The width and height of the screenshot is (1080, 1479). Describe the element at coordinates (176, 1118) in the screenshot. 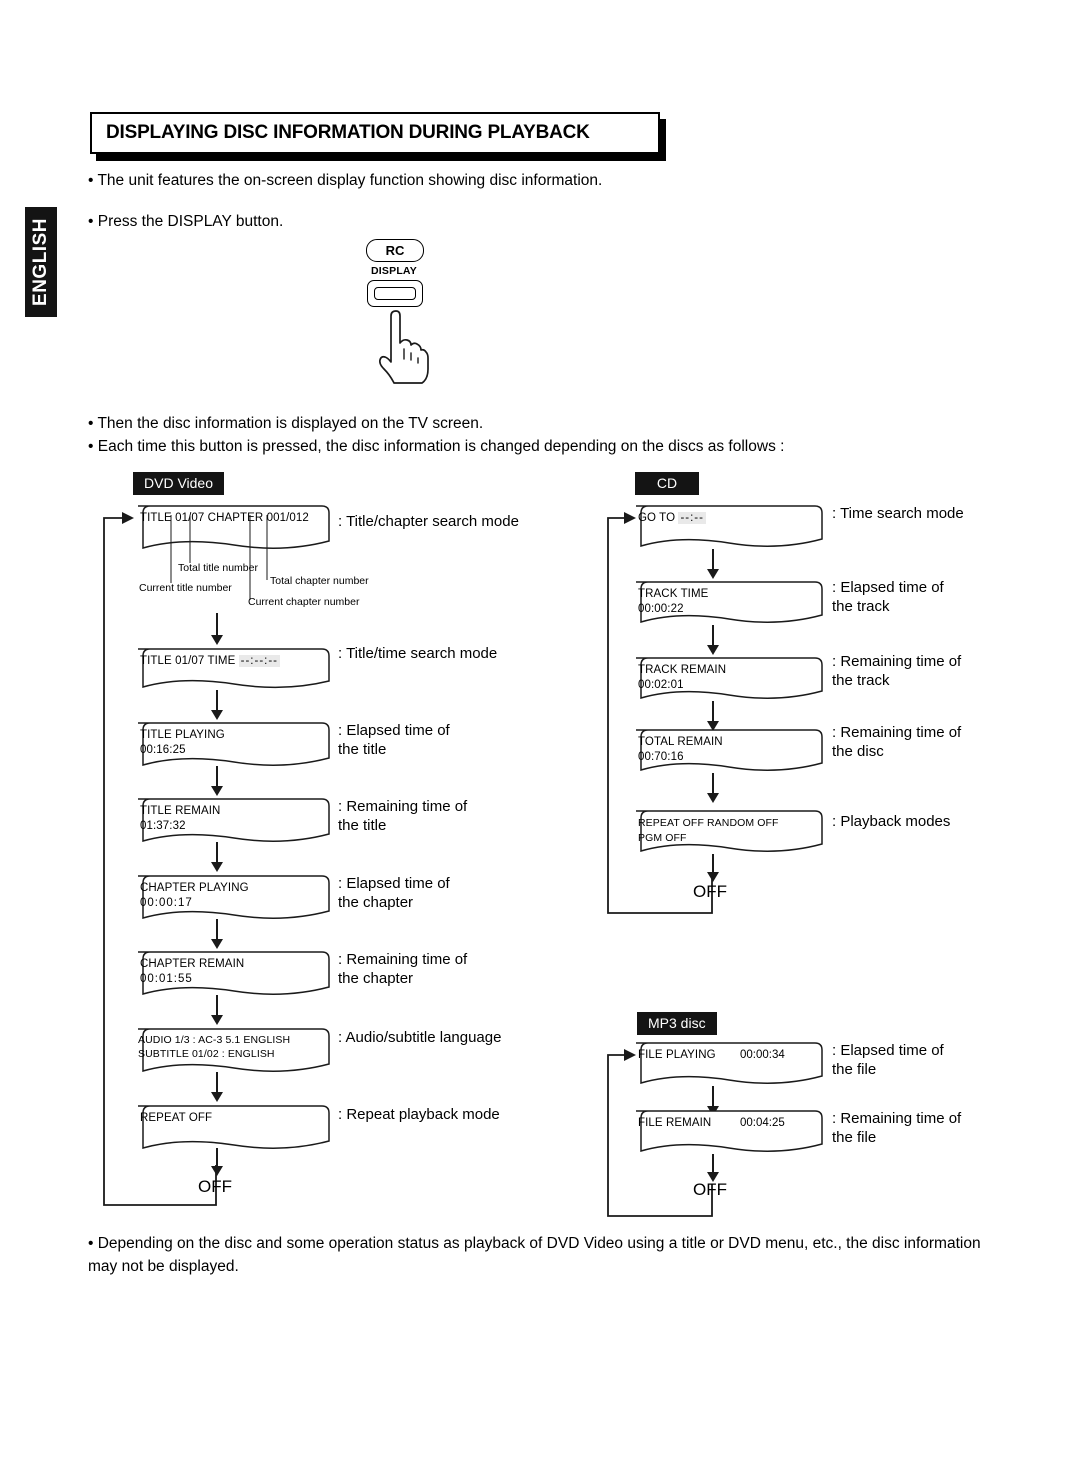

I see `osd-text-dvd-7-line1: REPEAT OFF` at that location.